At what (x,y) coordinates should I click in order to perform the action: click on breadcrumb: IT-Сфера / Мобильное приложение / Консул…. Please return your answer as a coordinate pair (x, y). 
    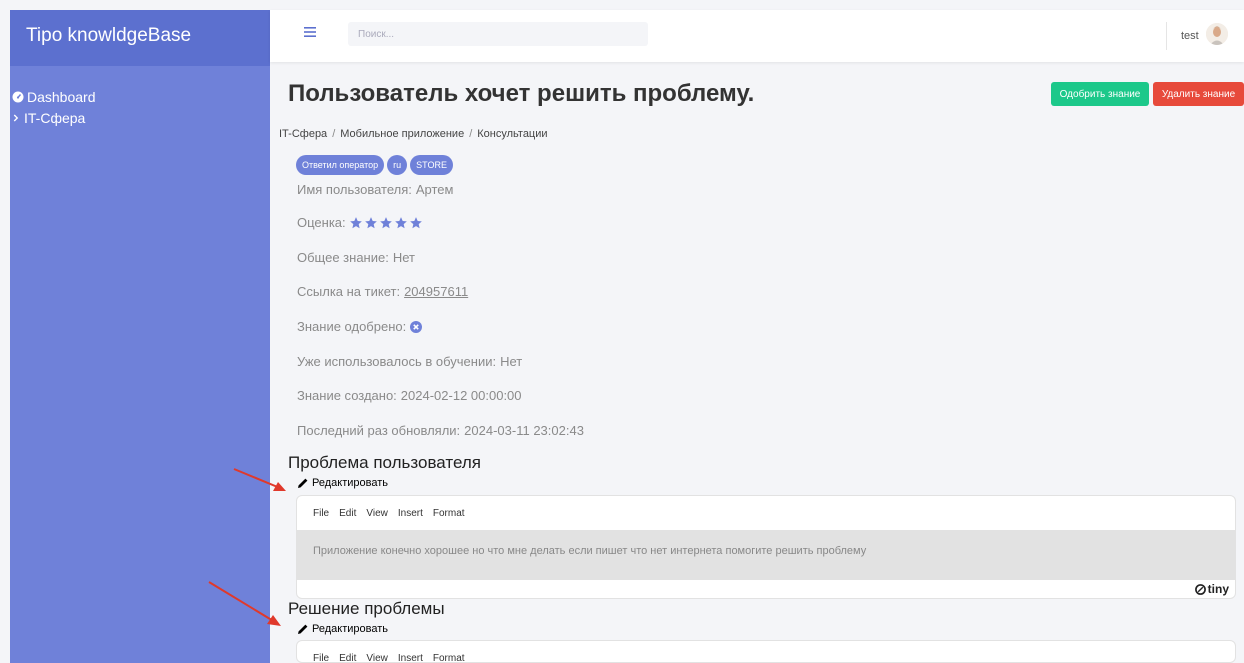
    Looking at the image, I should click on (413, 134).